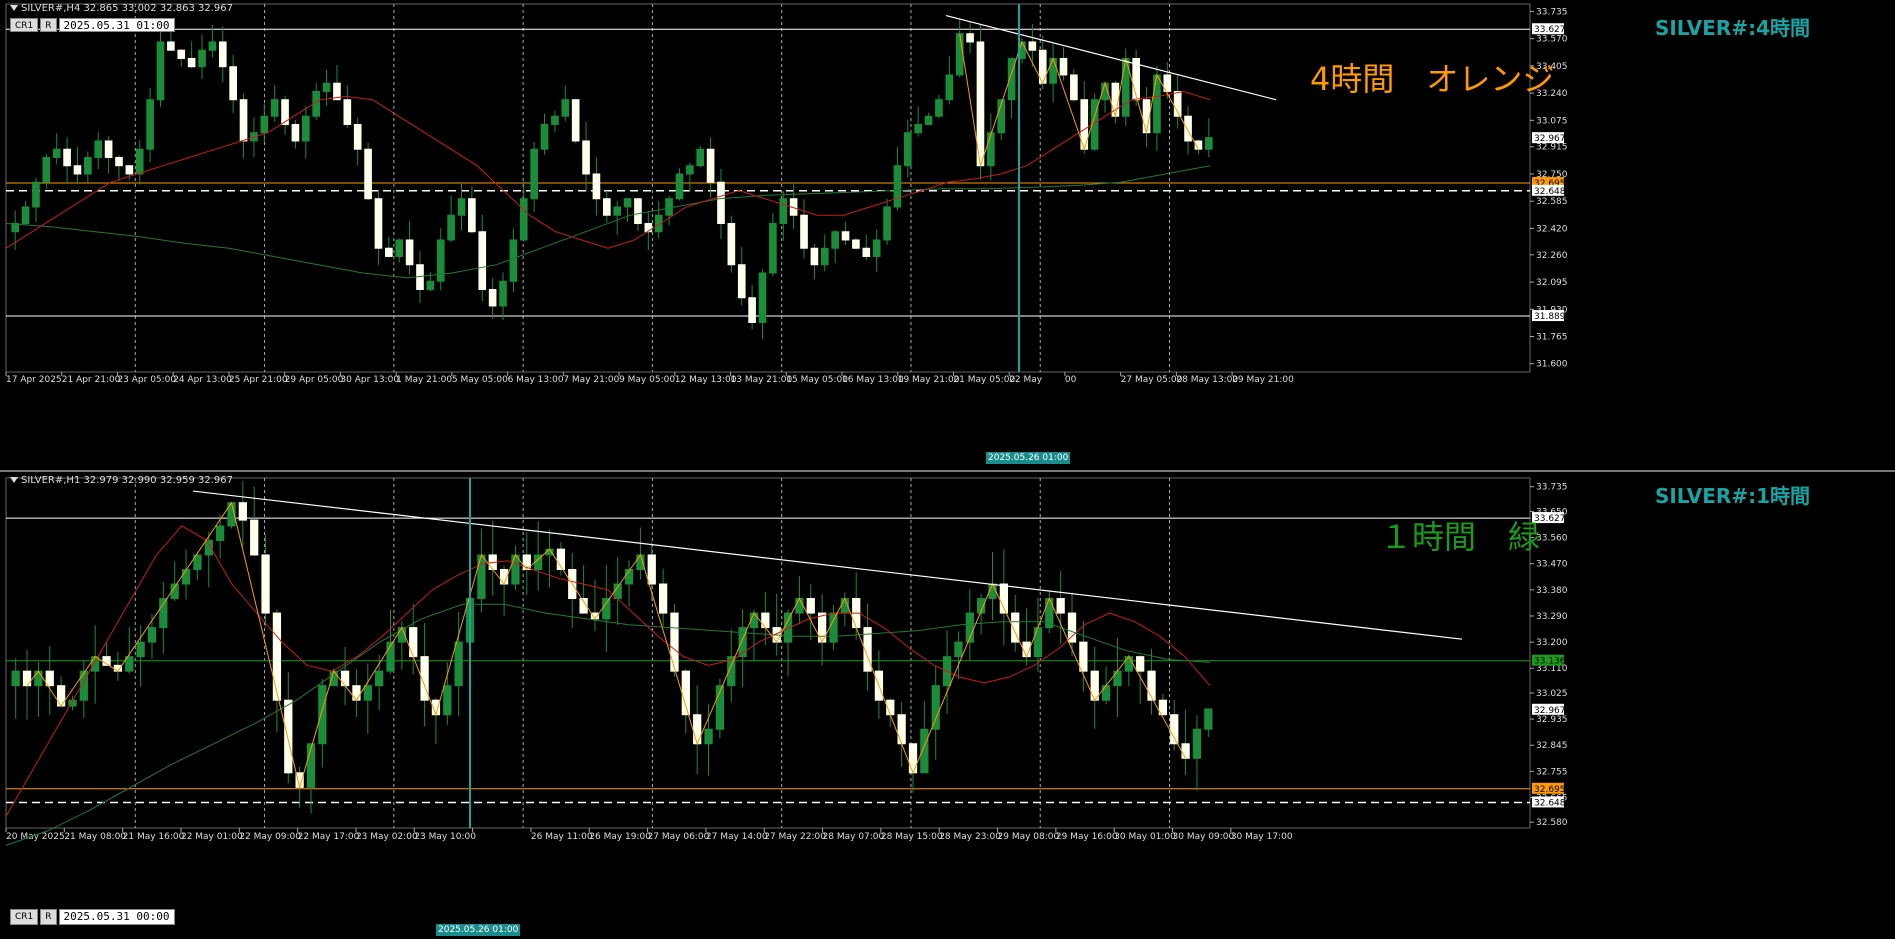  What do you see at coordinates (116, 917) in the screenshot?
I see `datetime-box: 2025.05.31 00:00` at bounding box center [116, 917].